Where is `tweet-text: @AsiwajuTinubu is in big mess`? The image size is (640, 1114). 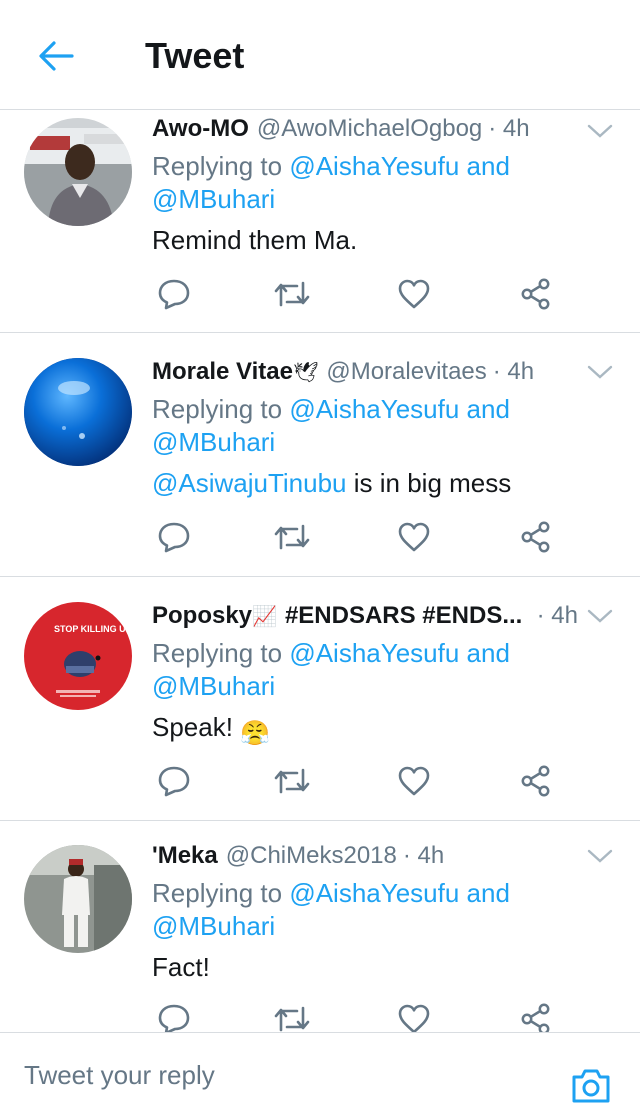
tweet-text: @AsiwajuTinubu is in big mess is located at coordinates (386, 483).